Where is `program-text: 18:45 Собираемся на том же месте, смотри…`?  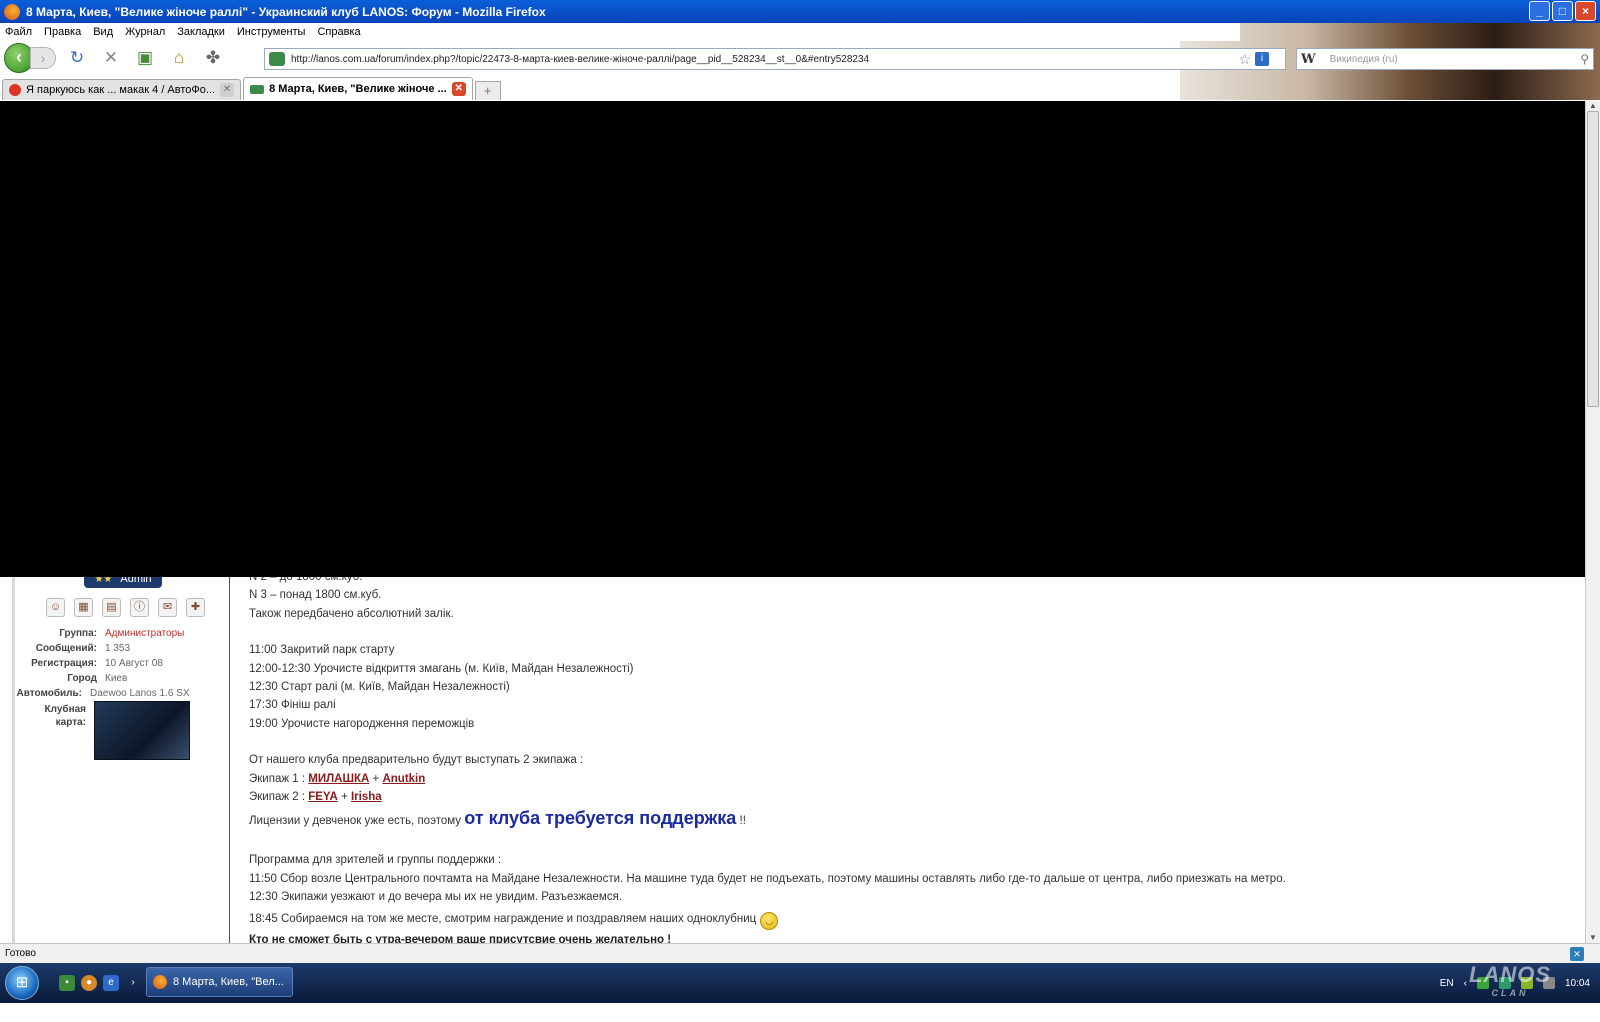
program-text: 18:45 Собираемся на том же месте, смотри… is located at coordinates (503, 918).